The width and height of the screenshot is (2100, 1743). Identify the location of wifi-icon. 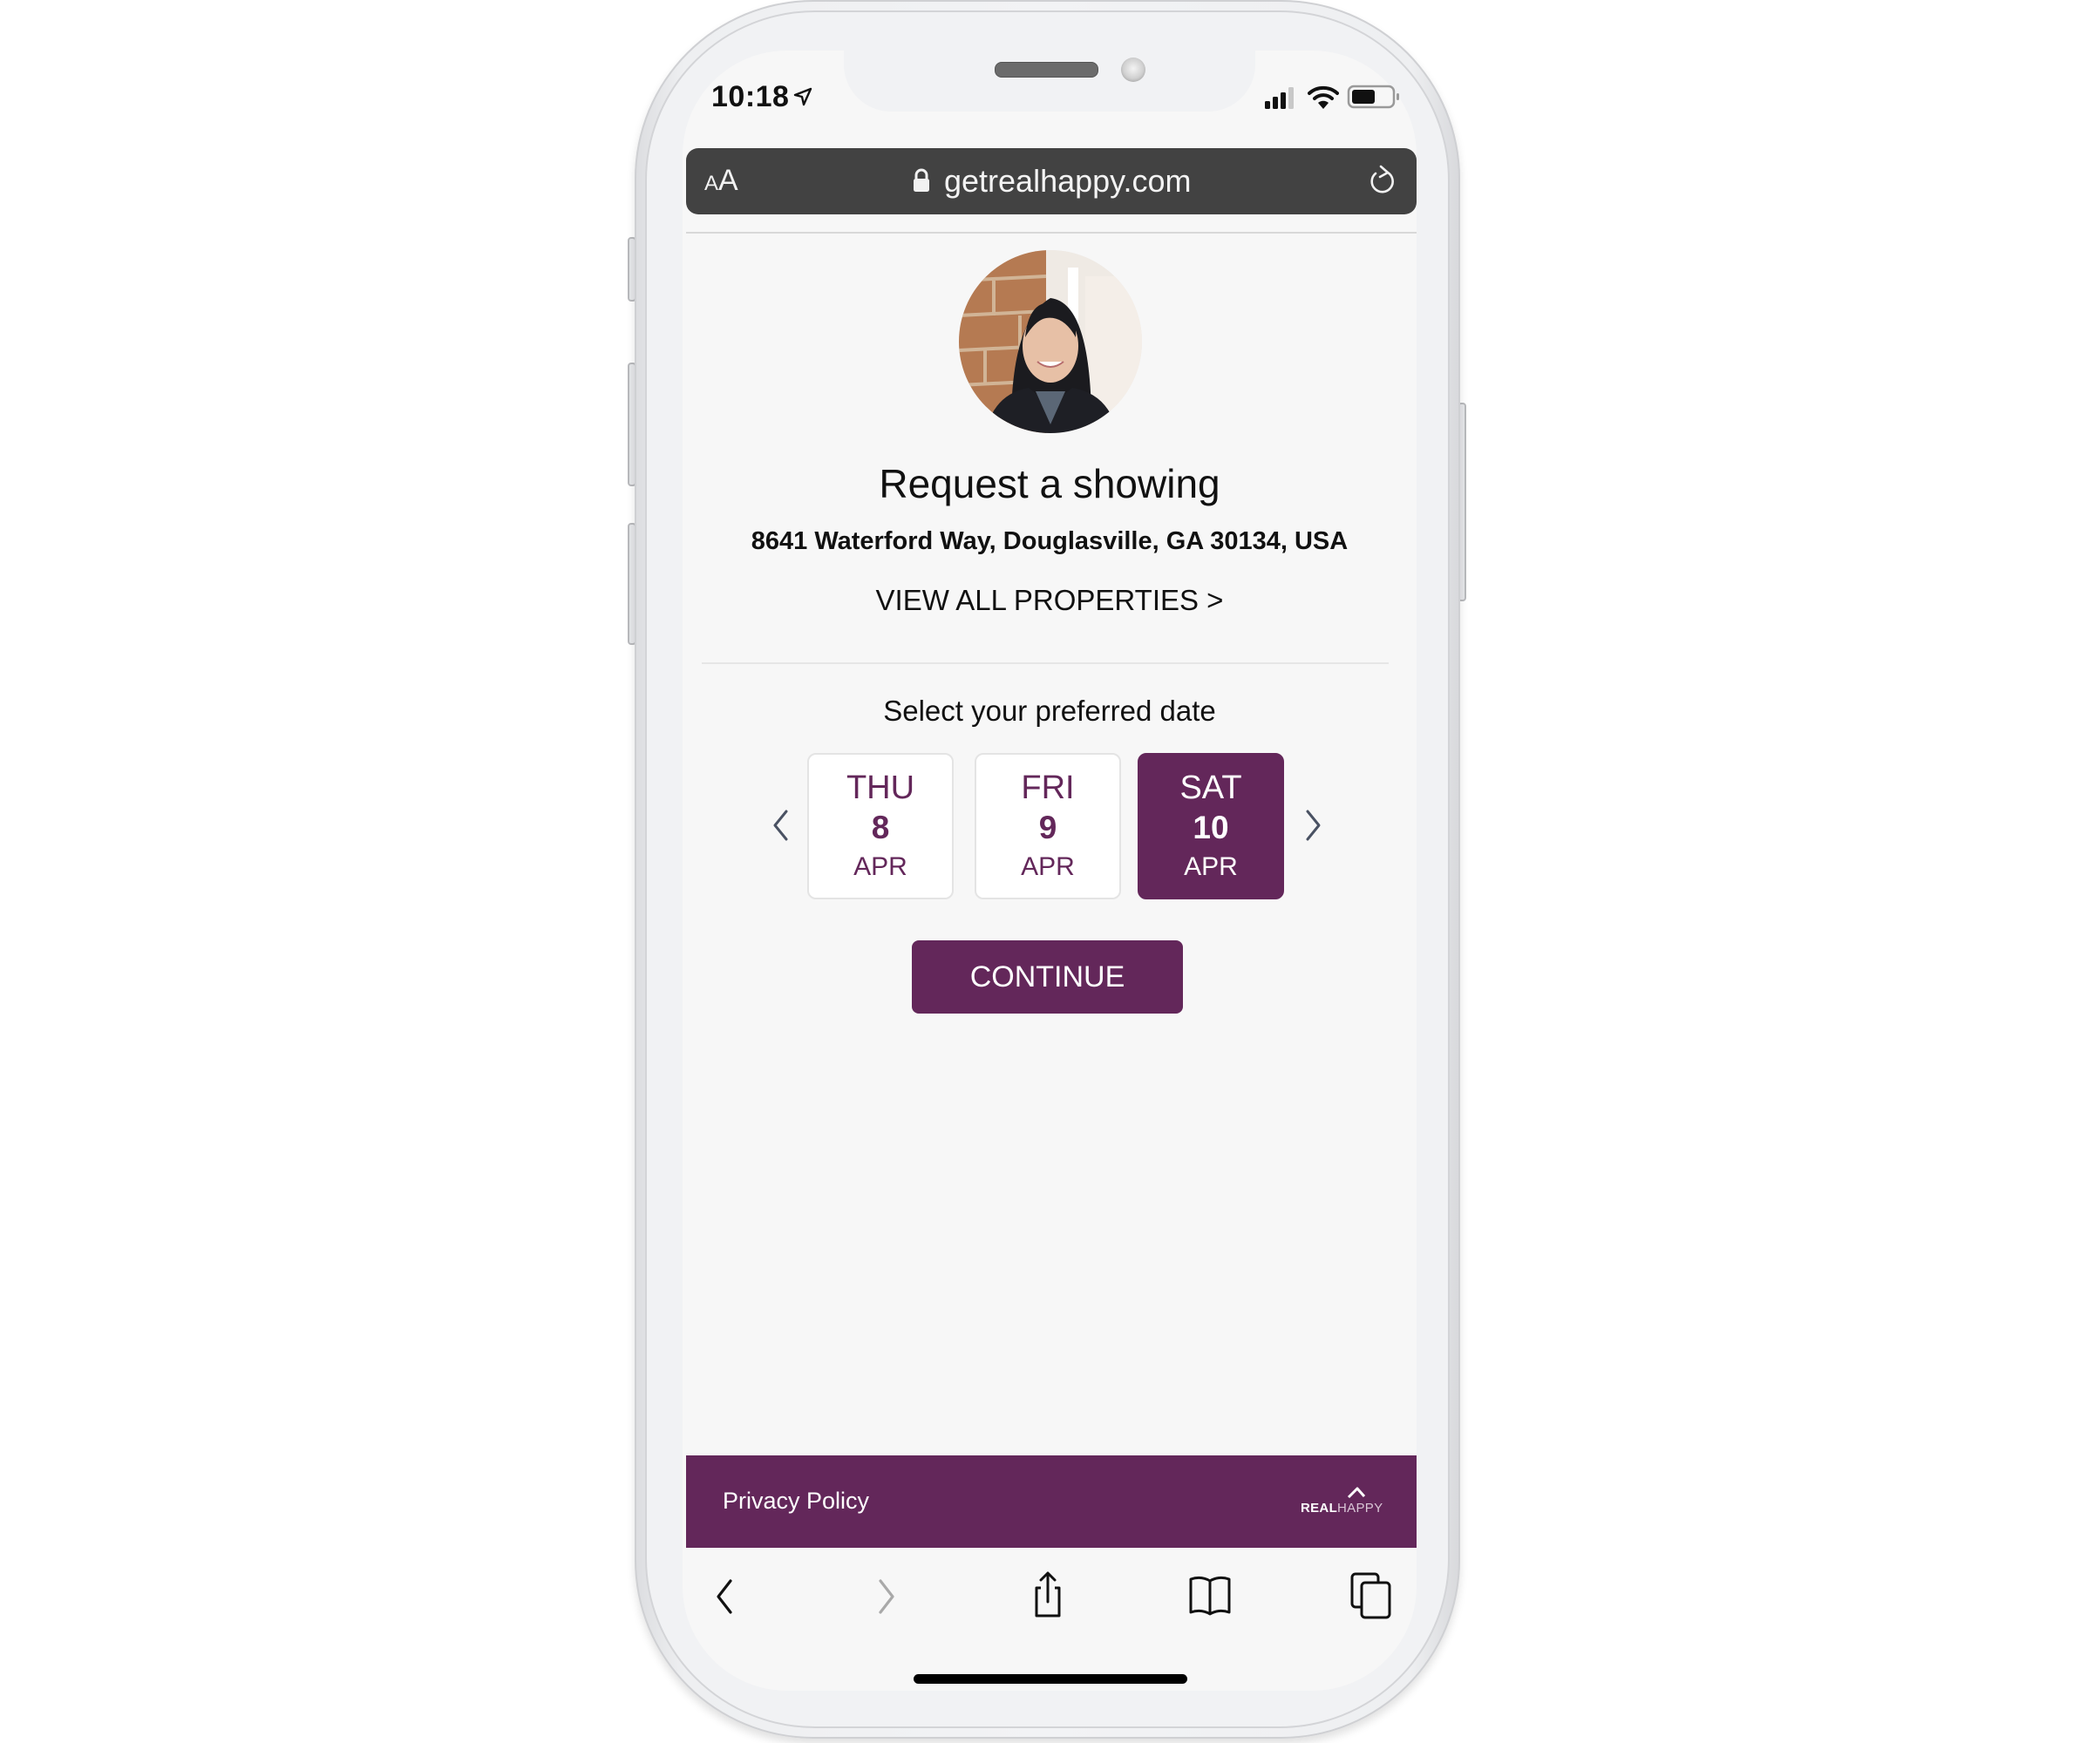
(1324, 97).